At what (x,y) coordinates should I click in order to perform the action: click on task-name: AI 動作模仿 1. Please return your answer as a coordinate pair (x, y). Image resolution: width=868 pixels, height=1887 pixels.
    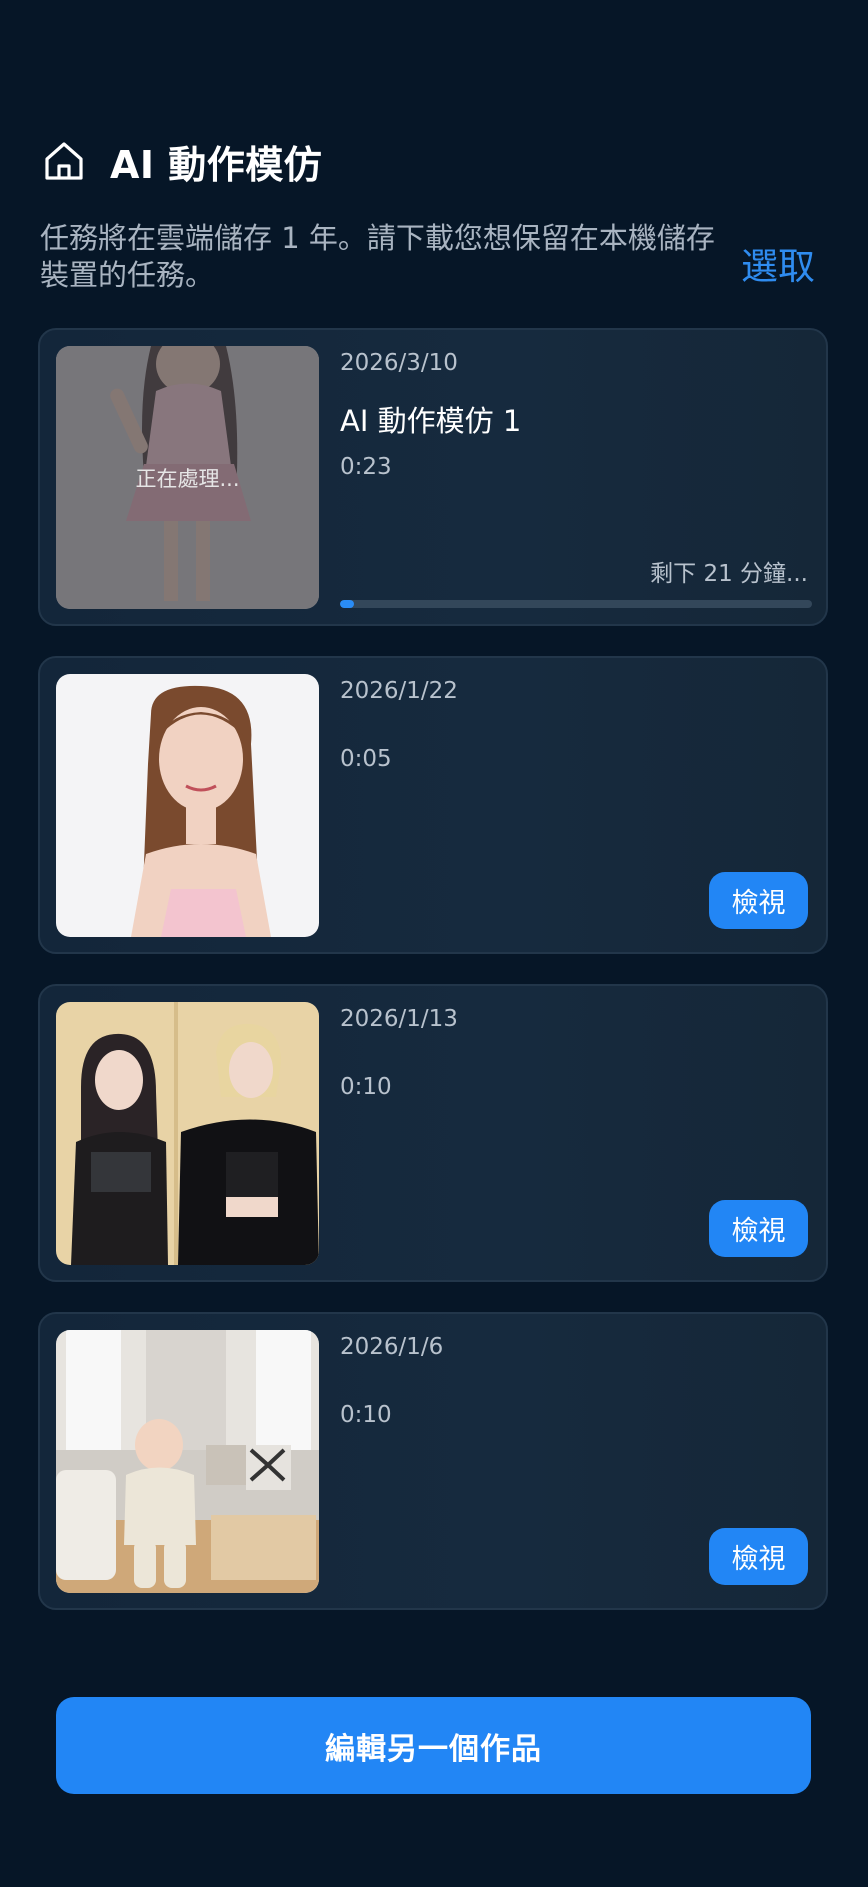
    Looking at the image, I should click on (431, 421).